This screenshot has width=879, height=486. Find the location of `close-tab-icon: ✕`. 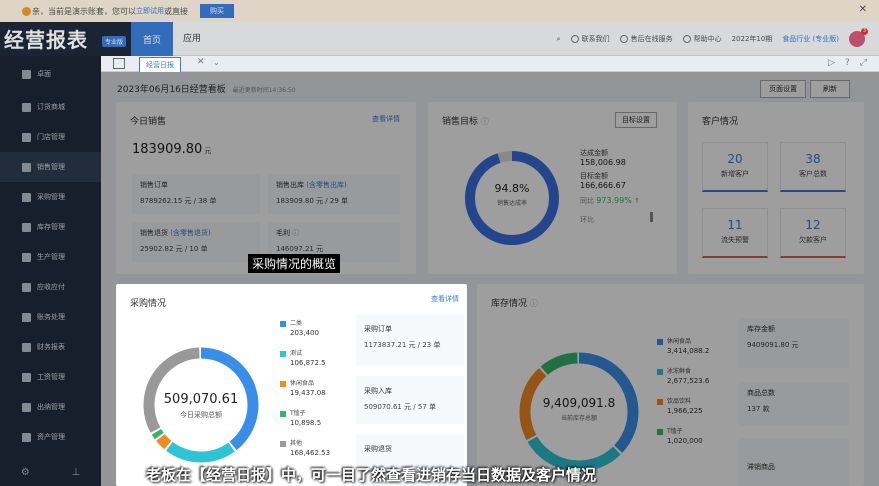

close-tab-icon: ✕ is located at coordinates (201, 62).